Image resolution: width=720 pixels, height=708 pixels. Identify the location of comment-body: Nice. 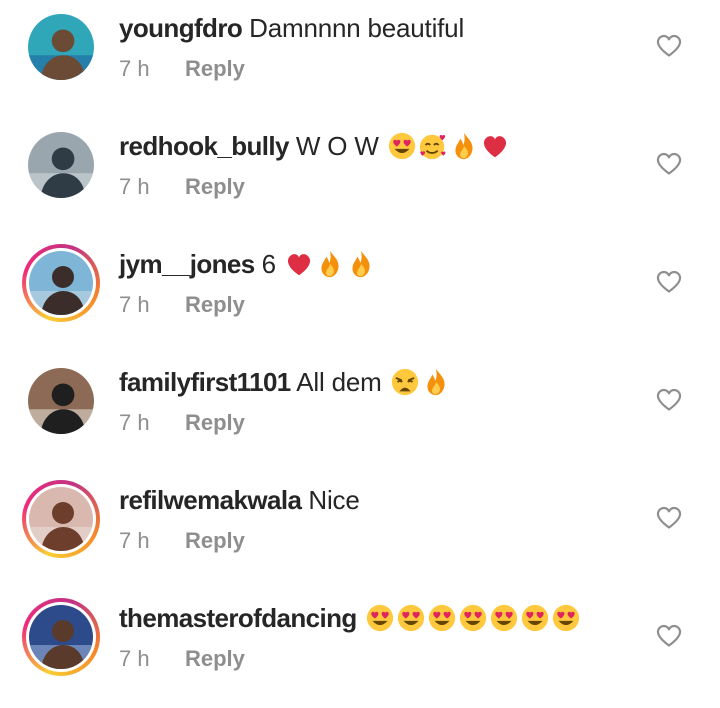
(330, 500).